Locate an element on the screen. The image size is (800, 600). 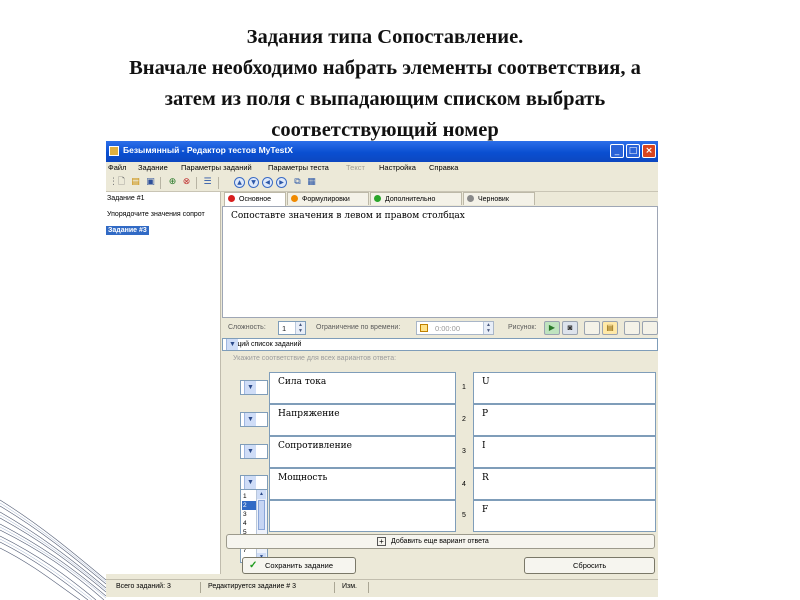
left-answer-text: Напряжение is located at coordinates (309, 414).